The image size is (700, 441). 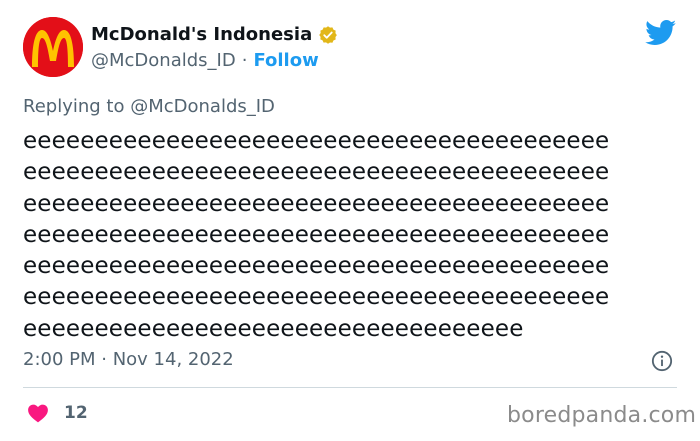 I want to click on reply-mention-link: @McDonalds_ID, so click(x=202, y=106).